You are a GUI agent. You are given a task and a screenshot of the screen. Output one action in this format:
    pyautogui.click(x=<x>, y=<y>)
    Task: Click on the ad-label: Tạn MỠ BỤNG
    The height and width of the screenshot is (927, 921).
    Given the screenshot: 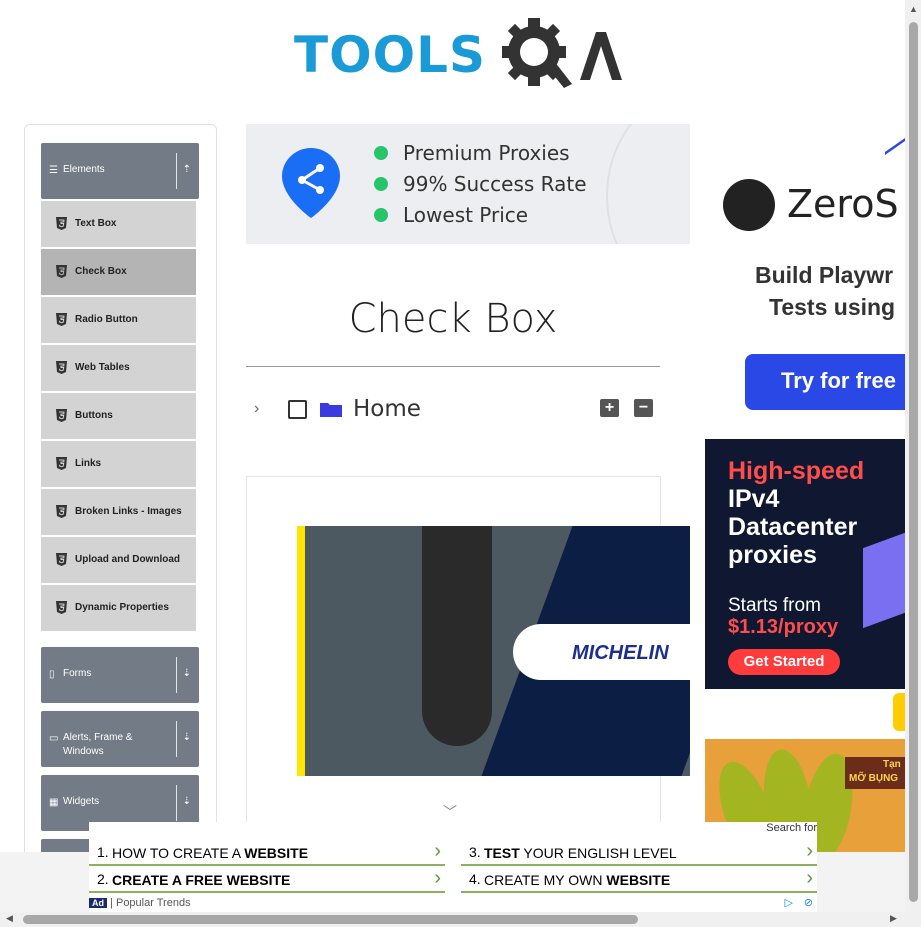 What is the action you would take?
    pyautogui.click(x=875, y=773)
    